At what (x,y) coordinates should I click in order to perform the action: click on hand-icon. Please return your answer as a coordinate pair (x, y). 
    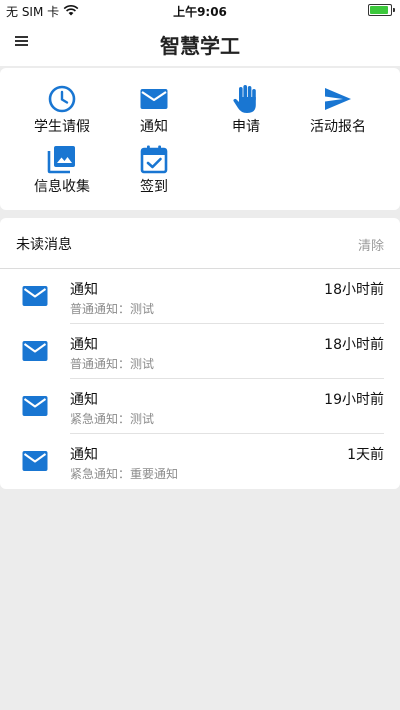
    Looking at the image, I should click on (246, 99).